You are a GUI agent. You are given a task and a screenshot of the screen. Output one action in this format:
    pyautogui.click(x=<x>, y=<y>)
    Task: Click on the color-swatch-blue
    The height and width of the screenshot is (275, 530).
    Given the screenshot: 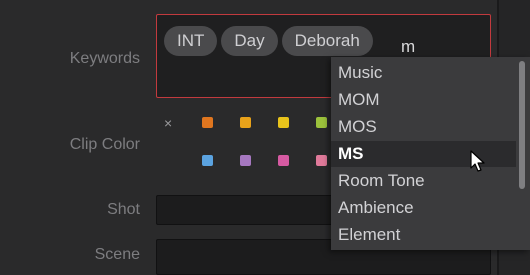 What is the action you would take?
    pyautogui.click(x=207, y=160)
    